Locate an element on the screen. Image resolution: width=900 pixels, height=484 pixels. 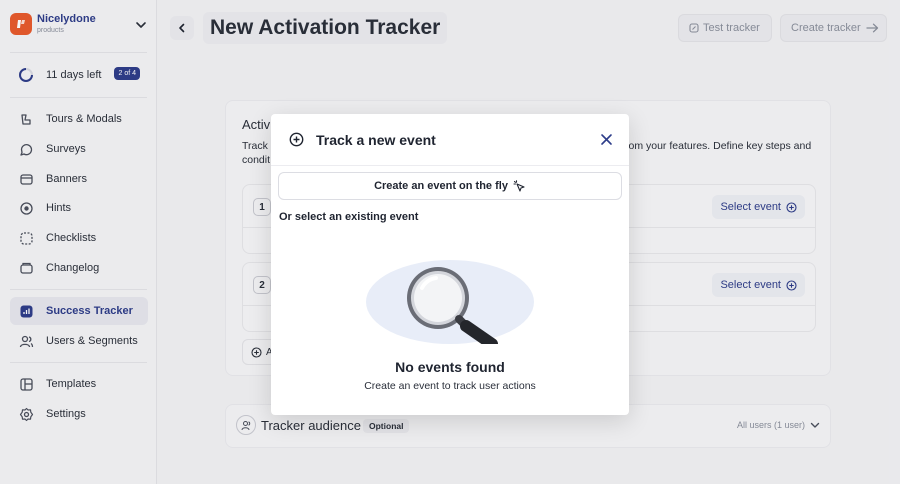
empty-state-subtitle: Create an event to track user actions is located at coordinates (450, 386).